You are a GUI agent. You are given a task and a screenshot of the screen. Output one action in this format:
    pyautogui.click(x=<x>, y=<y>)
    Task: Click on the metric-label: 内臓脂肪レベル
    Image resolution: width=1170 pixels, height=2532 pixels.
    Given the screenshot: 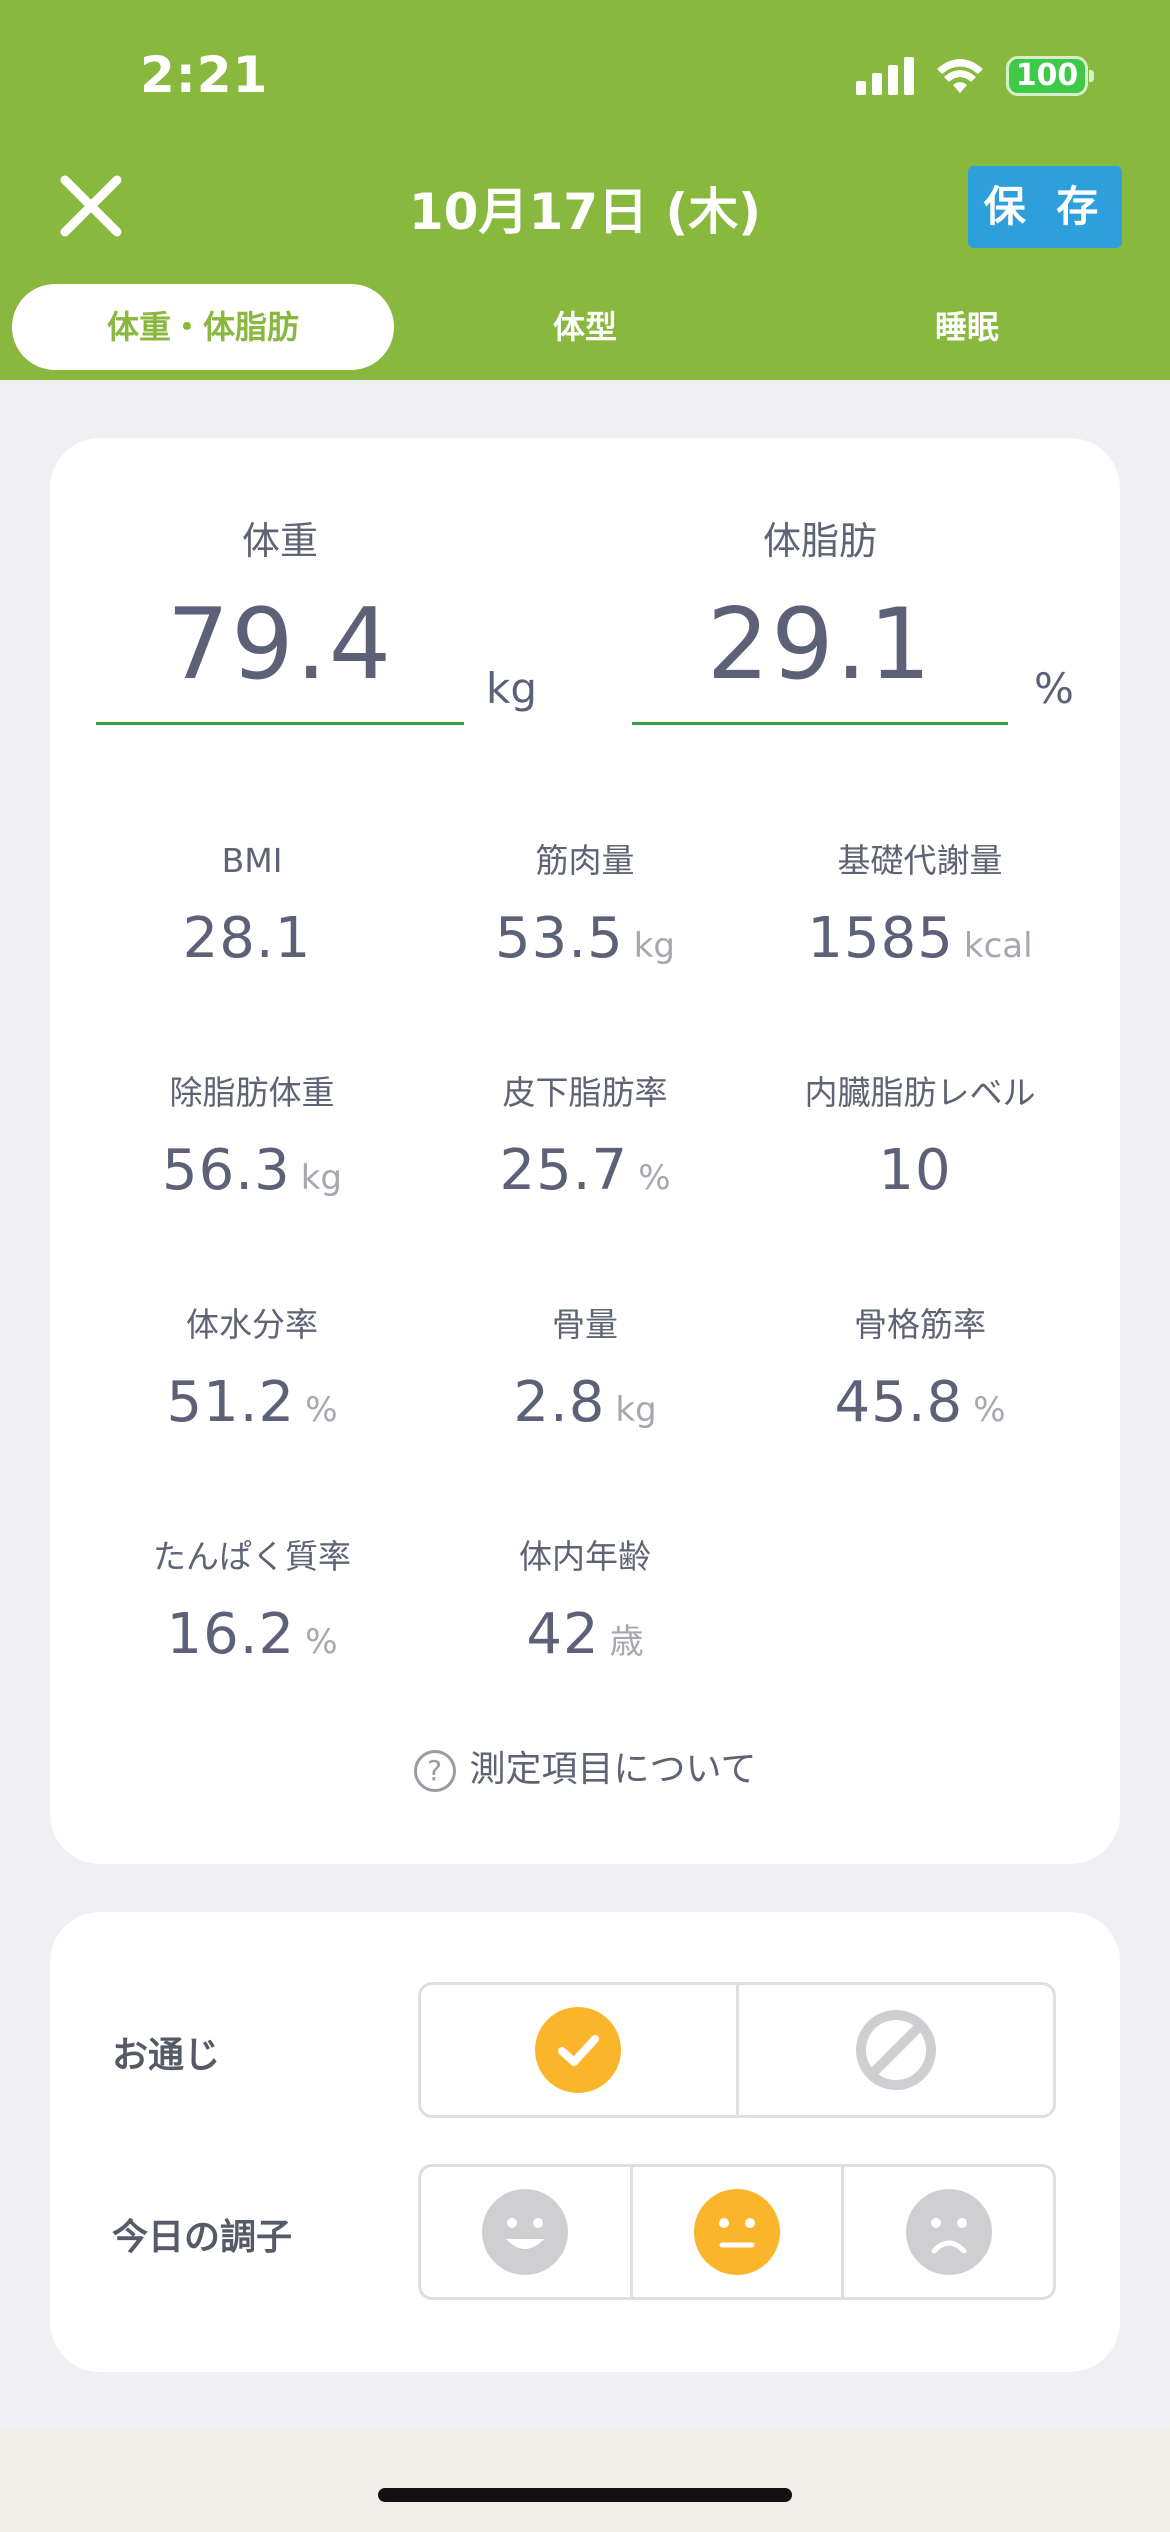 What is the action you would take?
    pyautogui.click(x=920, y=1092)
    